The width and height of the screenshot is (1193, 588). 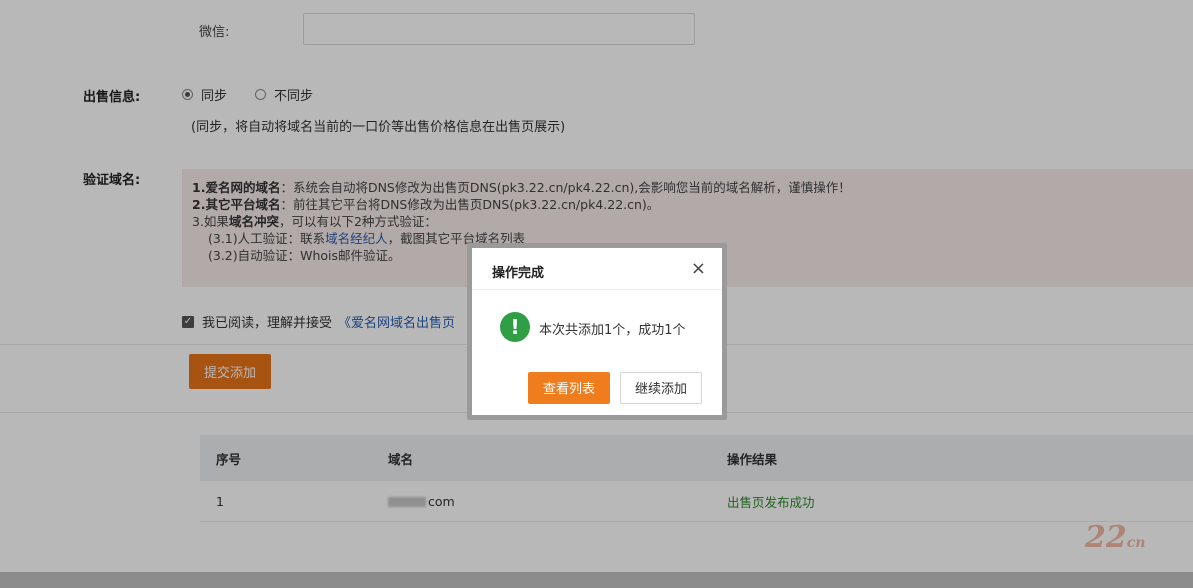 What do you see at coordinates (661, 388) in the screenshot?
I see `continue-add-button: 继续添加` at bounding box center [661, 388].